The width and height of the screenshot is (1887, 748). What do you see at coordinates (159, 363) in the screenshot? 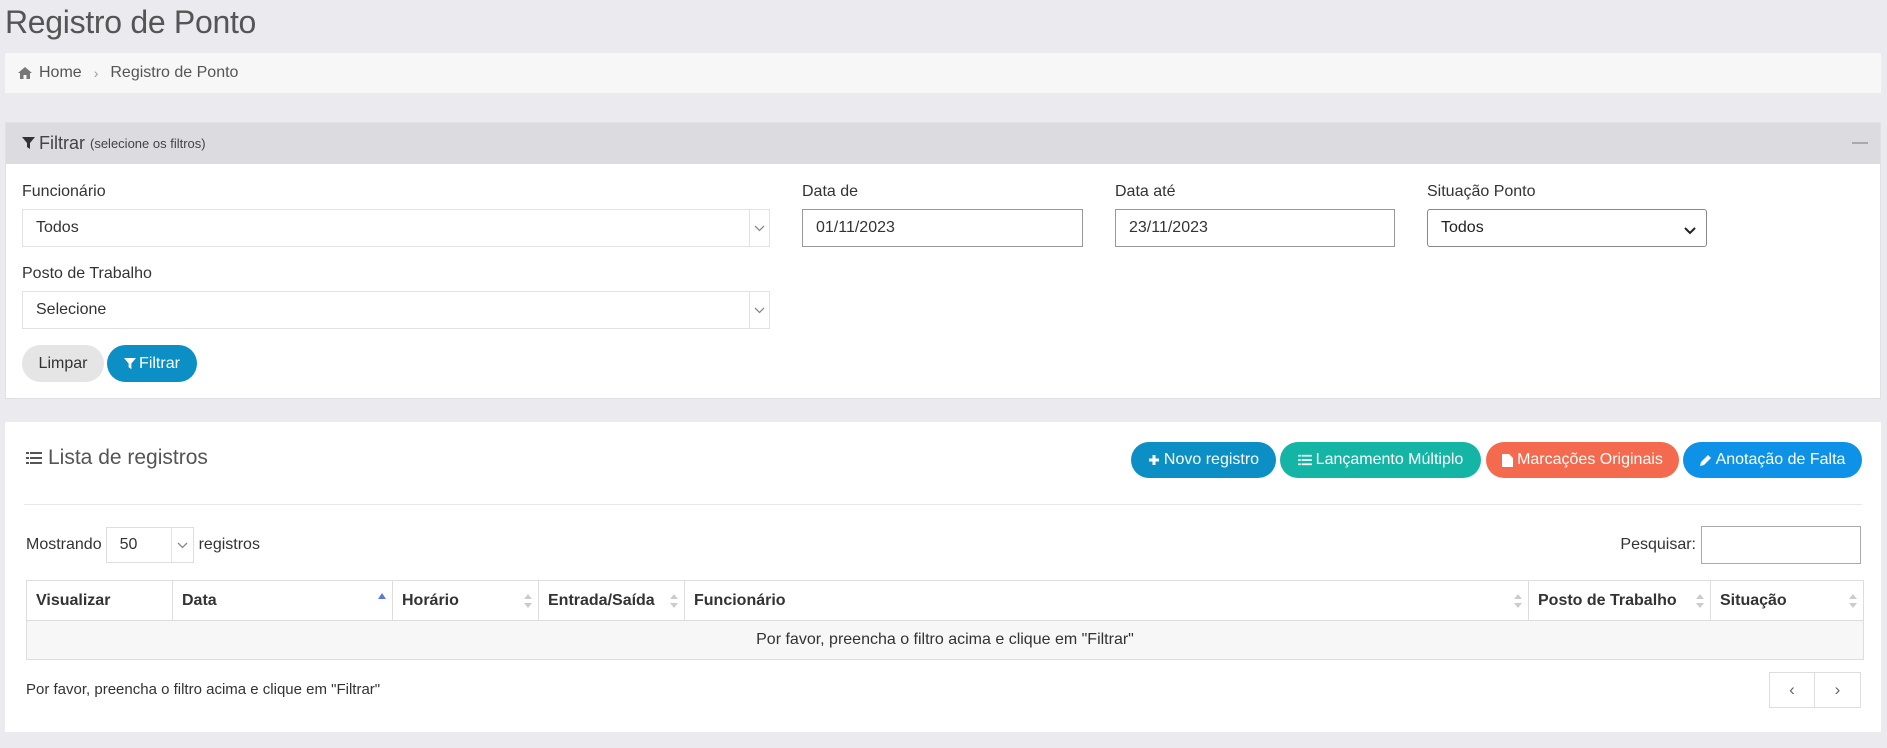
I see `filter-button-label: Filtrar` at bounding box center [159, 363].